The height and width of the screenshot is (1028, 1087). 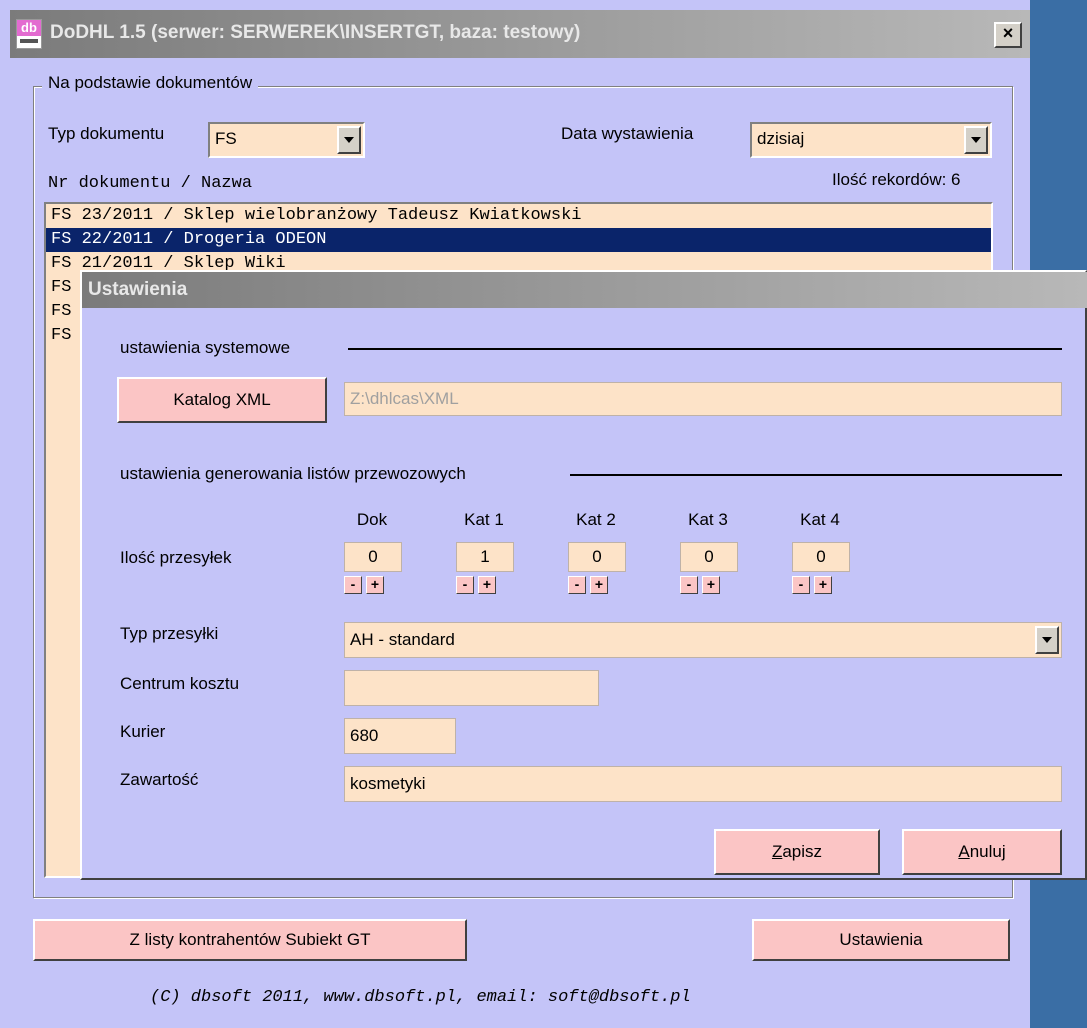 What do you see at coordinates (286, 140) in the screenshot?
I see `doc-type-combo: FS` at bounding box center [286, 140].